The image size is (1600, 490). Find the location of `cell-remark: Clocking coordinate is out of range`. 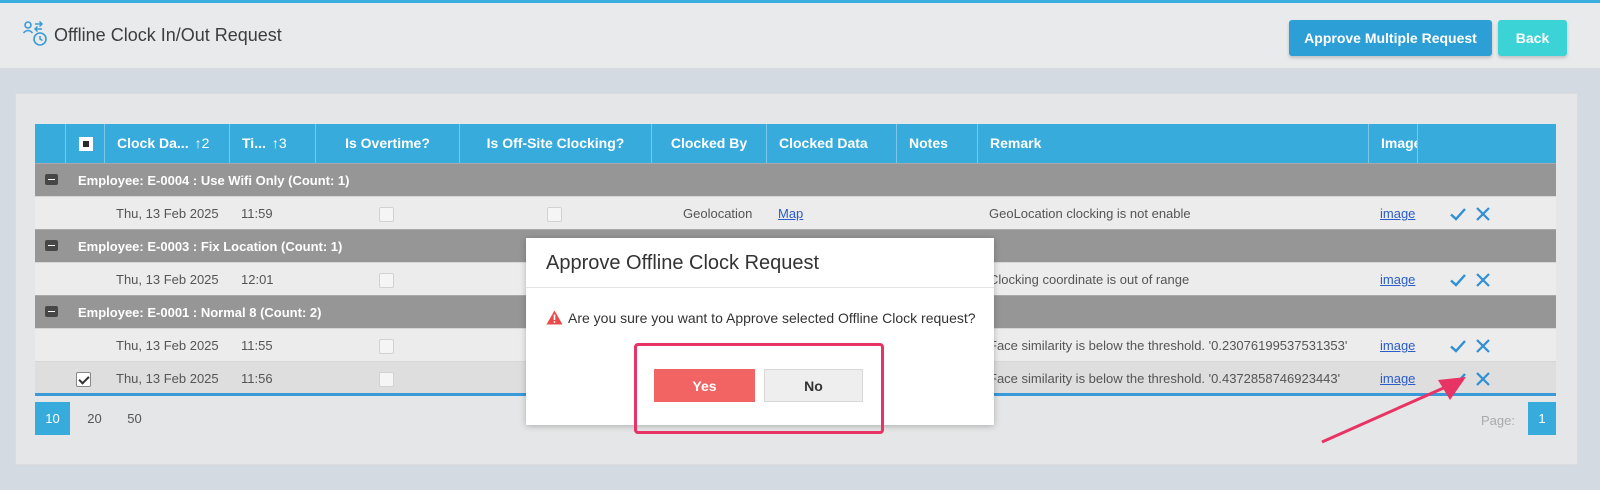

cell-remark: Clocking coordinate is out of range is located at coordinates (1089, 279).